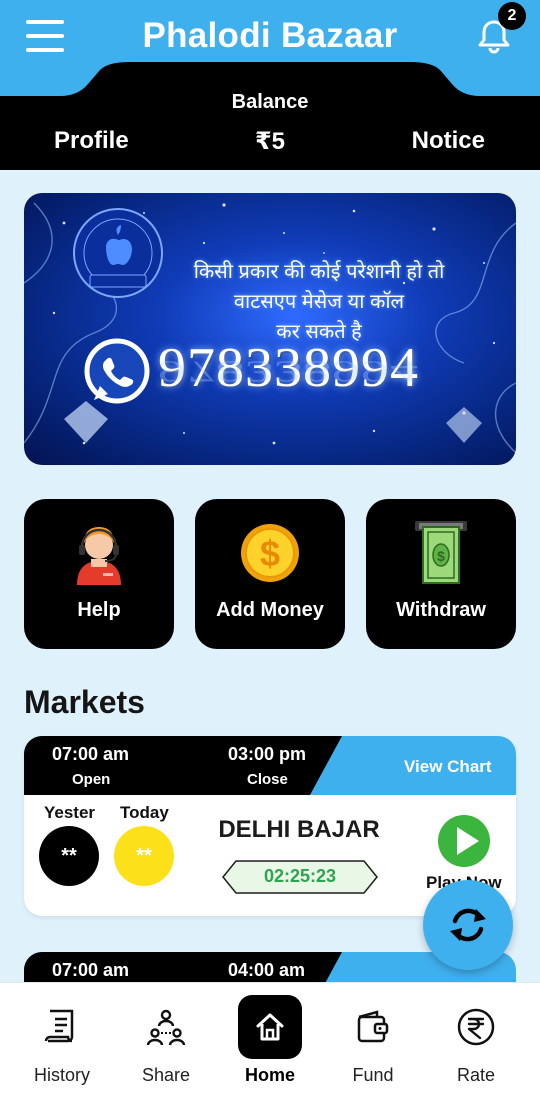 This screenshot has height=1101, width=540. What do you see at coordinates (59, 1026) in the screenshot?
I see `scroll-history-icon` at bounding box center [59, 1026].